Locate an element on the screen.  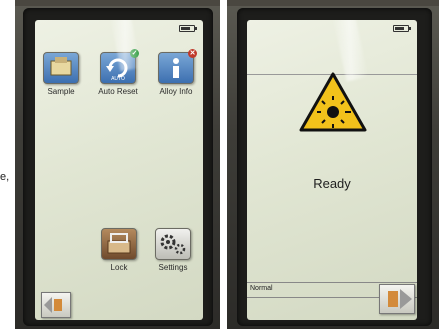
check-badge-icon: ✓ is located at coordinates (134, 53).